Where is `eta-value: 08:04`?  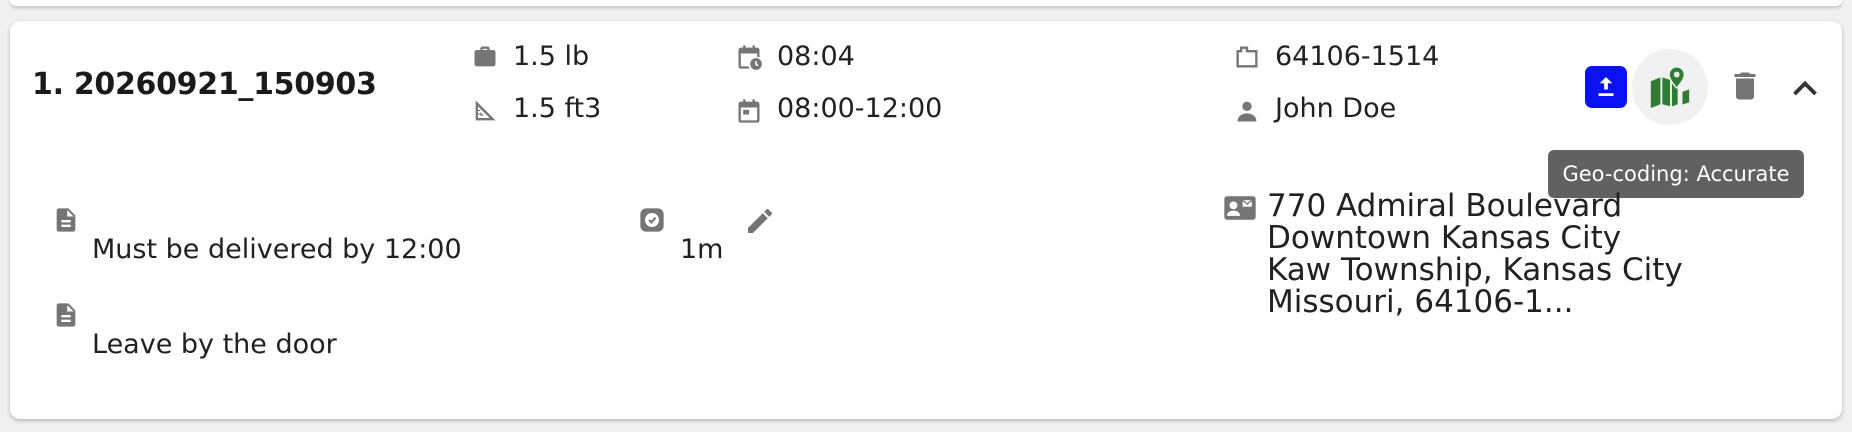 eta-value: 08:04 is located at coordinates (816, 56).